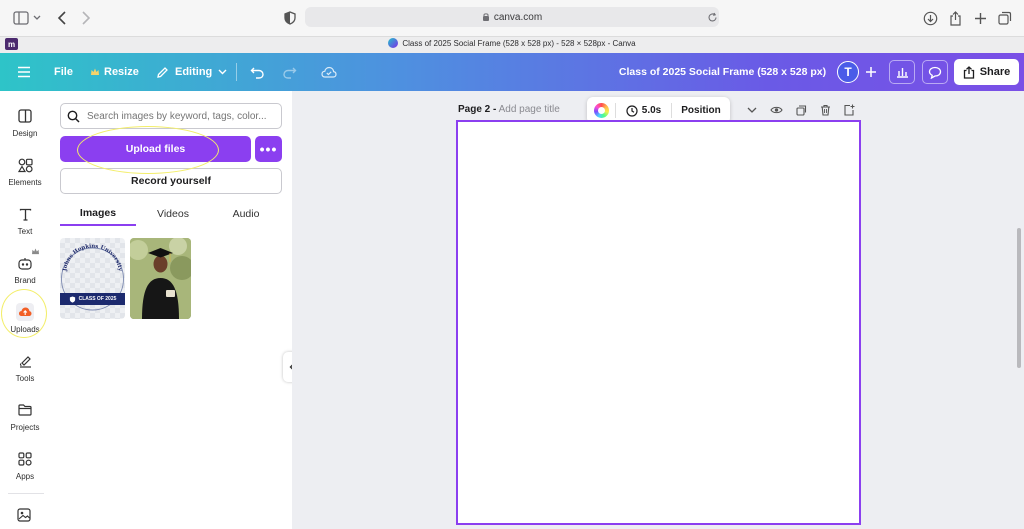 The image size is (1024, 529). What do you see at coordinates (25, 378) in the screenshot?
I see `sidebar-item-label: Tools` at bounding box center [25, 378].